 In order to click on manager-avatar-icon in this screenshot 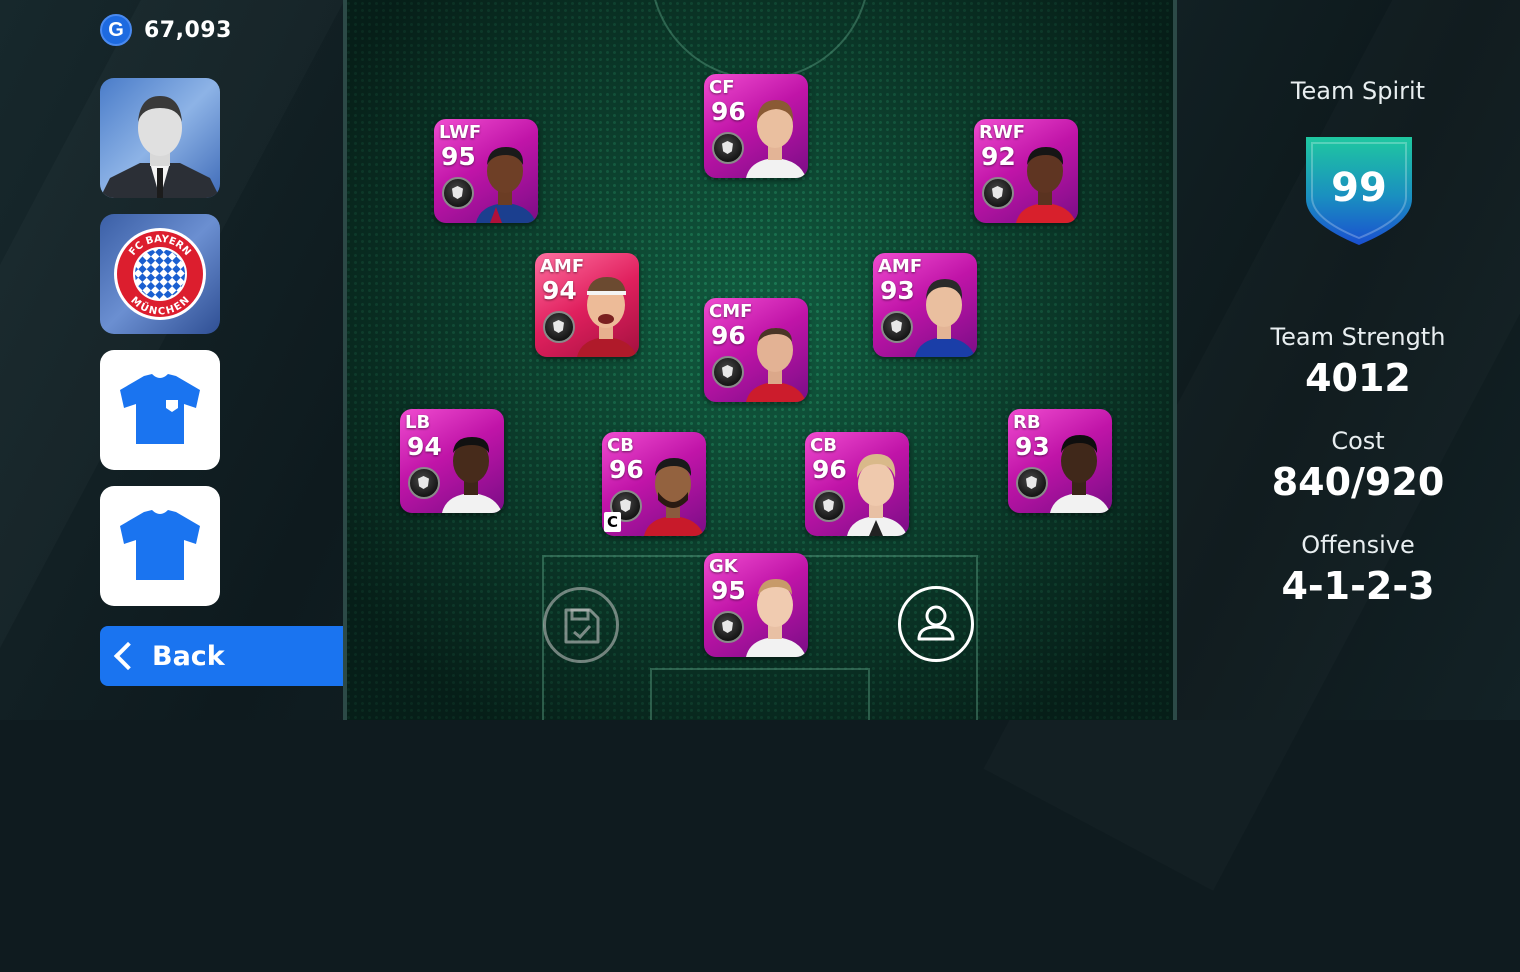, I will do `click(160, 147)`.